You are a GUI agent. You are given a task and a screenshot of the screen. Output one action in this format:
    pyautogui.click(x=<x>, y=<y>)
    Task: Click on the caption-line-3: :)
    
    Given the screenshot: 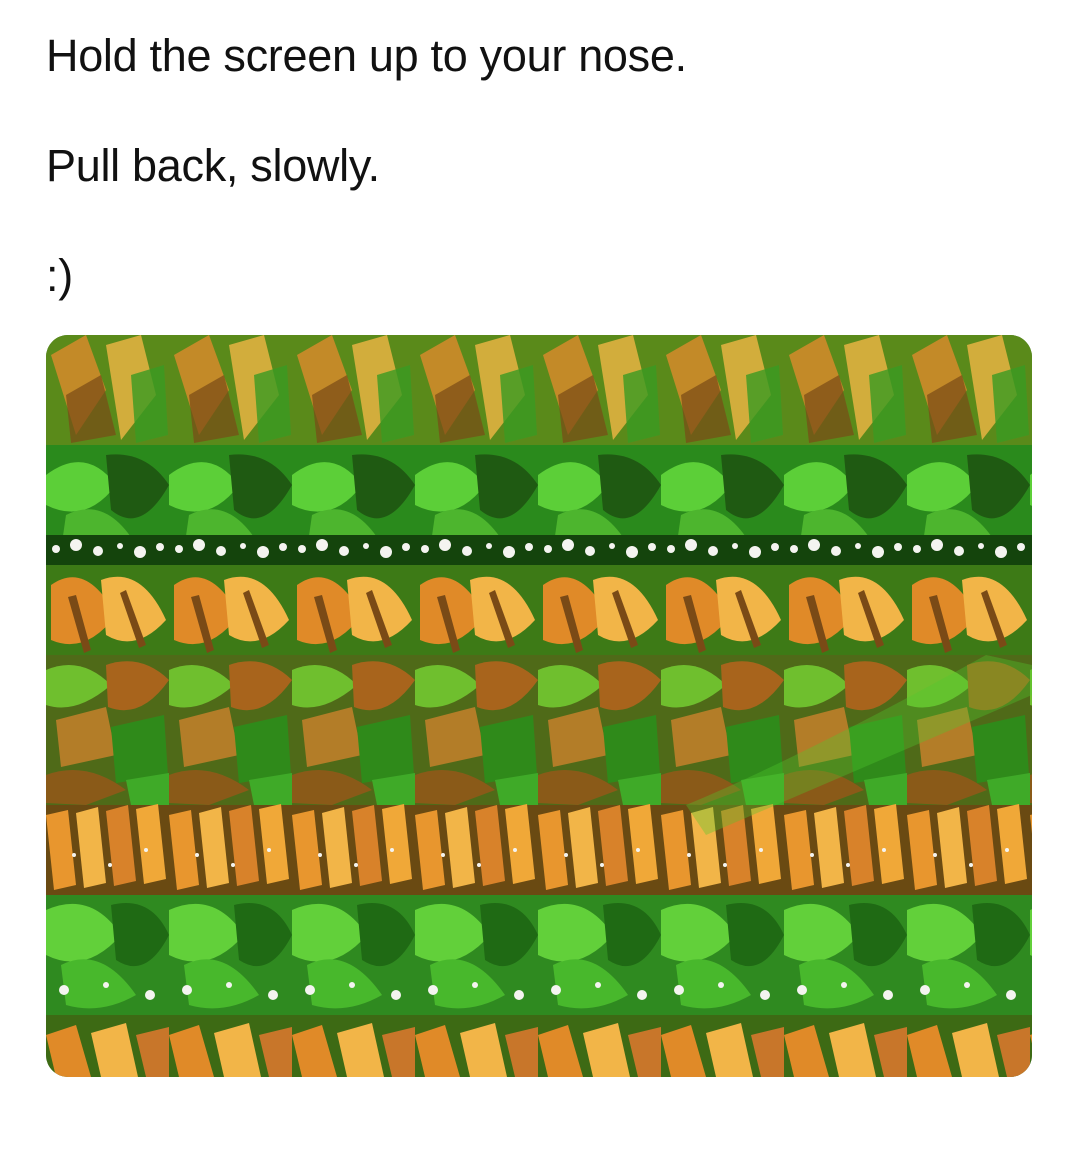 What is the action you would take?
    pyautogui.click(x=59, y=275)
    